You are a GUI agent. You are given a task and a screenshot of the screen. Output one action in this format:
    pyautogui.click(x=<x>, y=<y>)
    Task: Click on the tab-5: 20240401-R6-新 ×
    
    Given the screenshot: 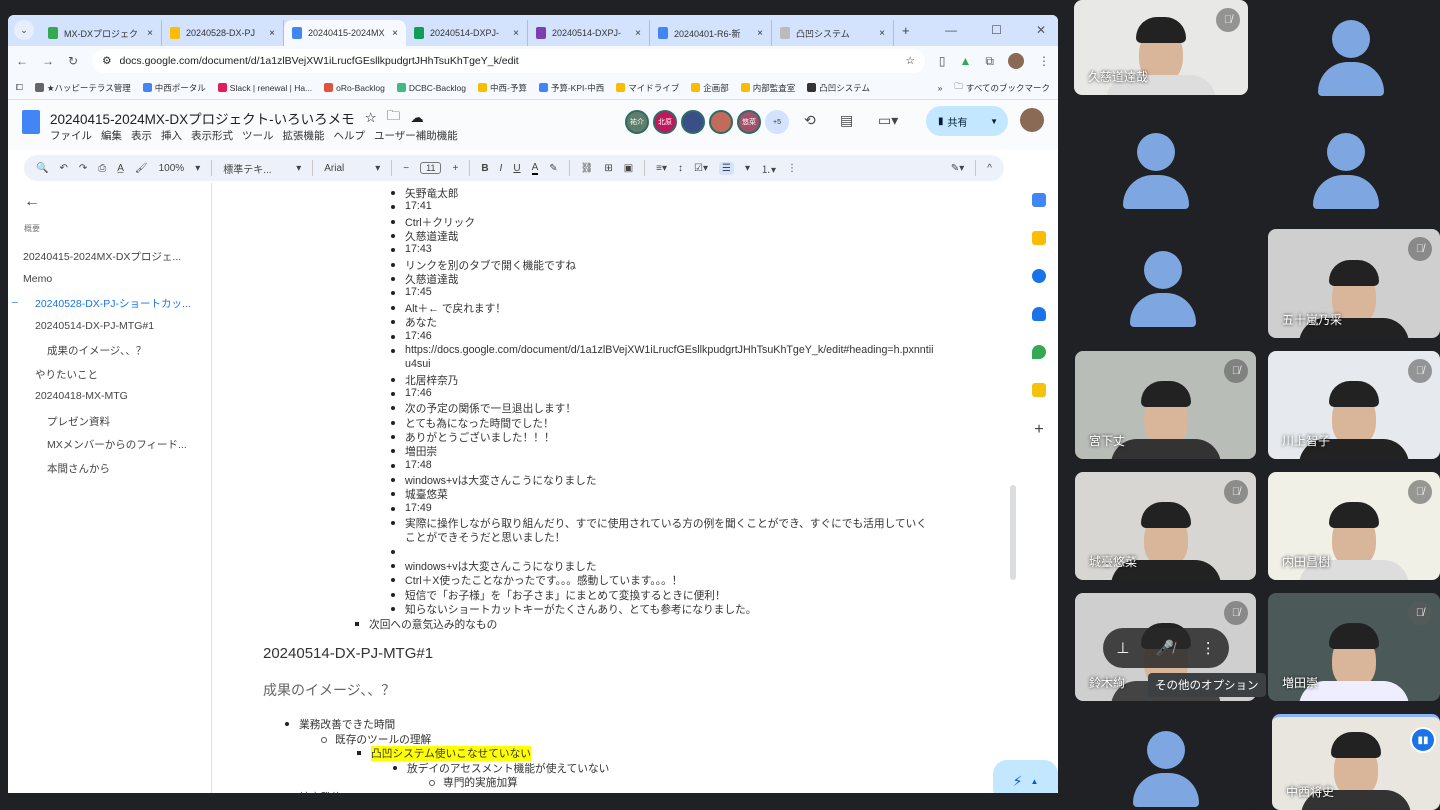 What is the action you would take?
    pyautogui.click(x=711, y=33)
    